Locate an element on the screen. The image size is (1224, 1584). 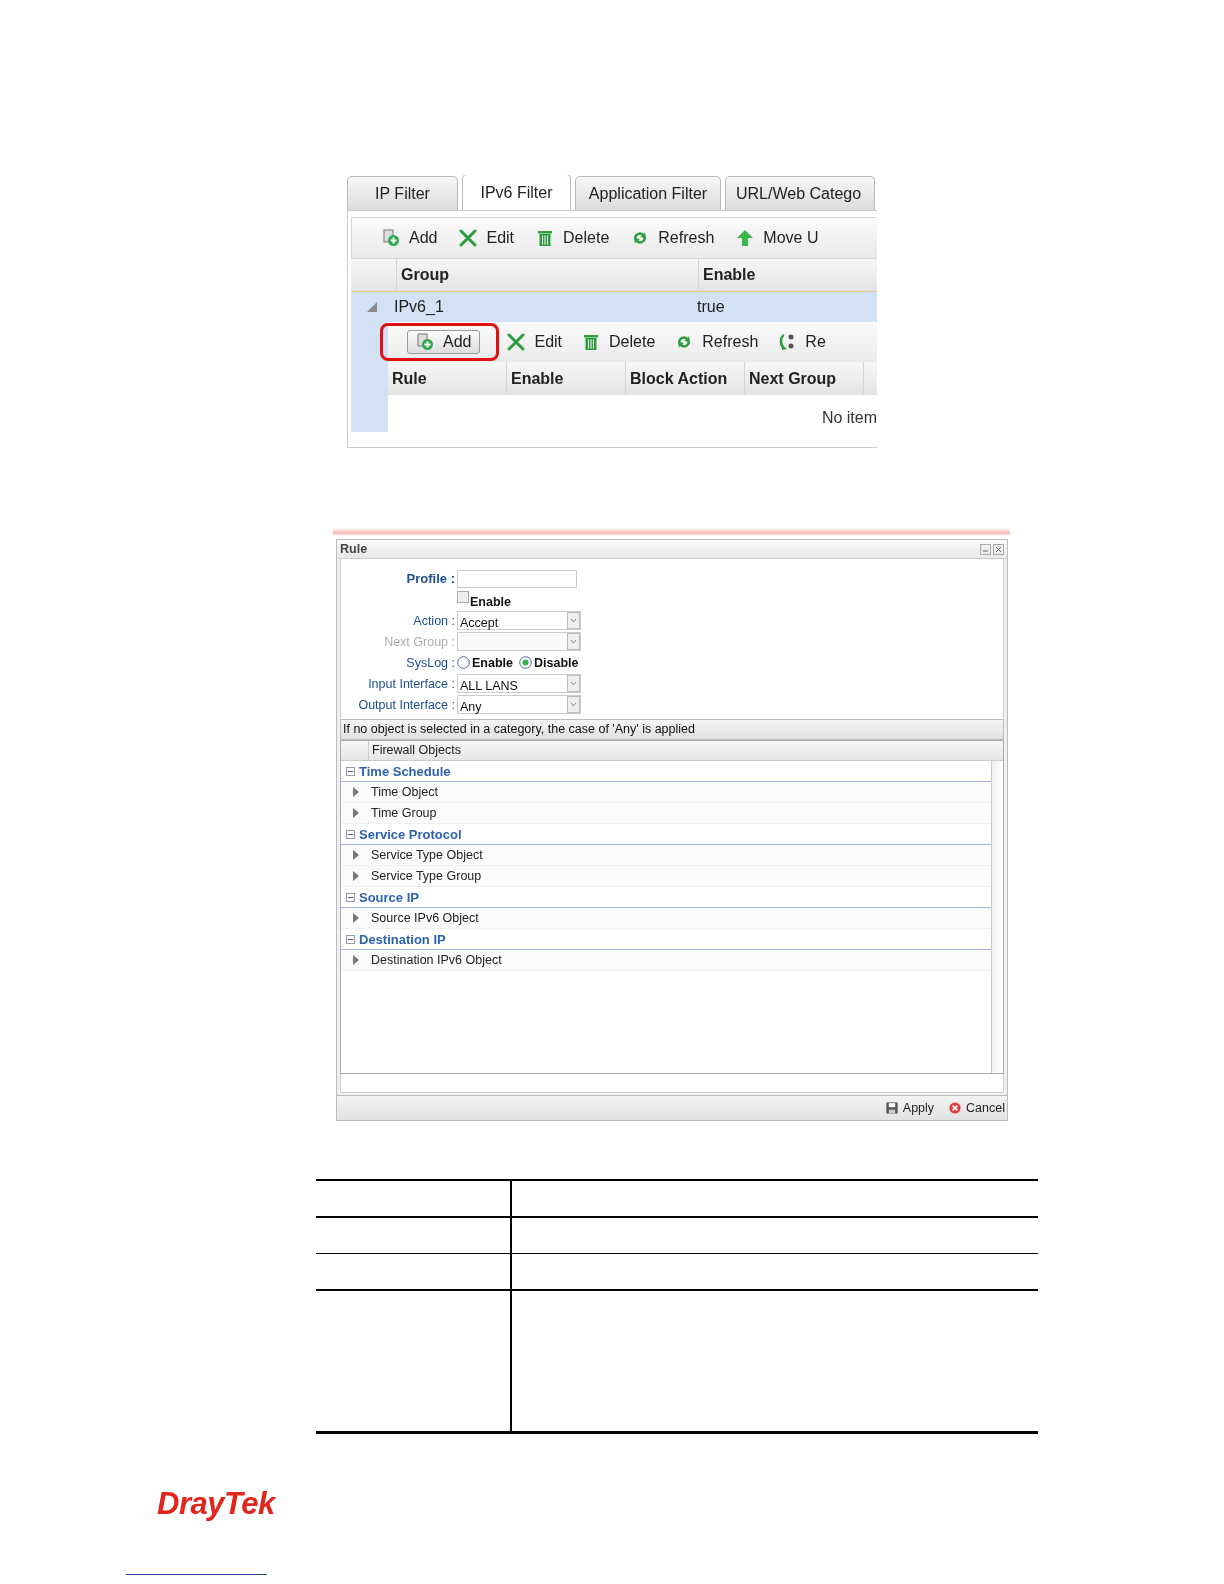
tree-item: Source IPv6 Object is located at coordinates (425, 918).